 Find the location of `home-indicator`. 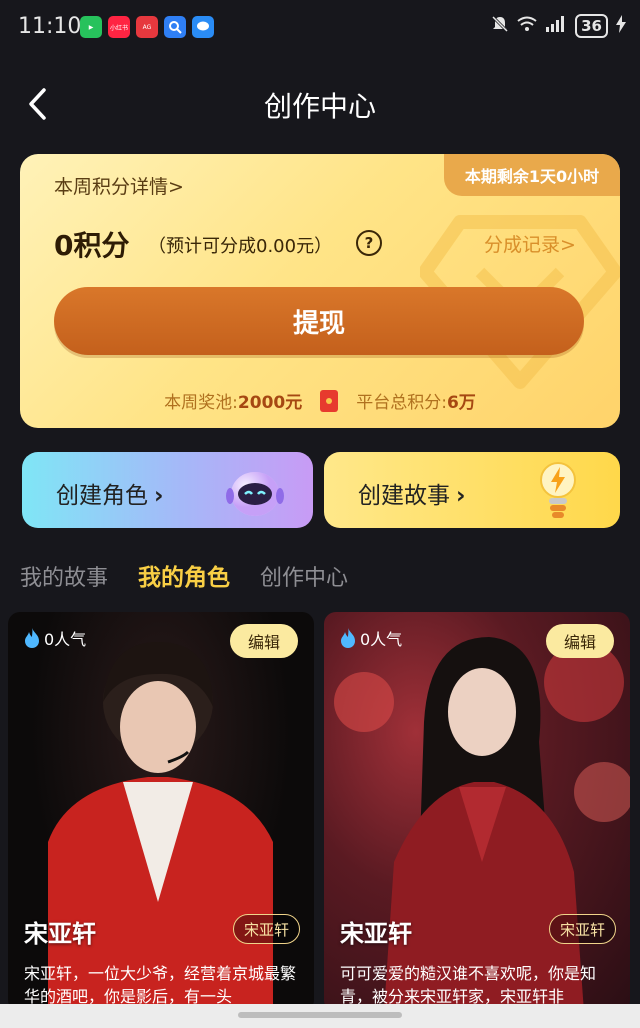

home-indicator is located at coordinates (320, 1015).